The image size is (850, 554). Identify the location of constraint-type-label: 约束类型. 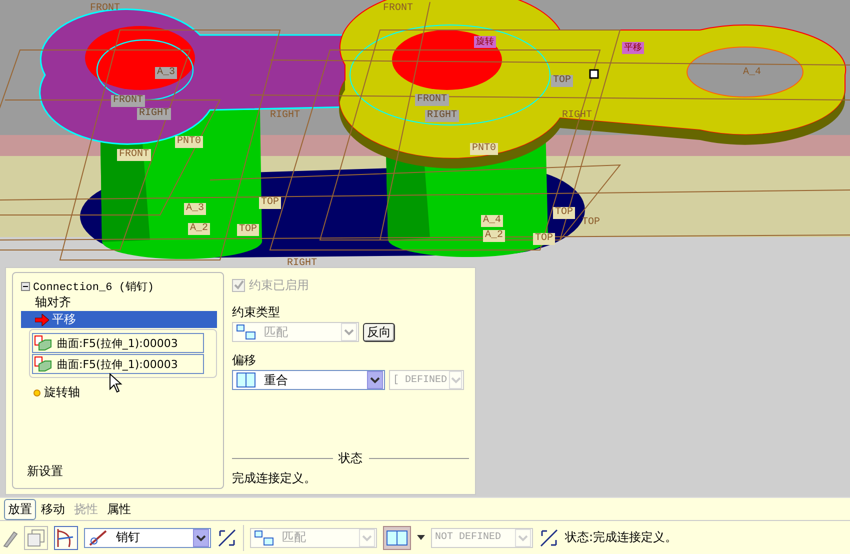
(256, 312).